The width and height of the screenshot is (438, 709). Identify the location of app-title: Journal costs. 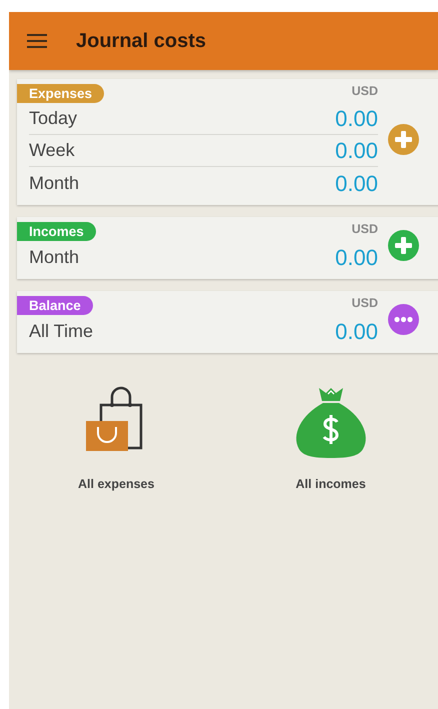
(141, 41).